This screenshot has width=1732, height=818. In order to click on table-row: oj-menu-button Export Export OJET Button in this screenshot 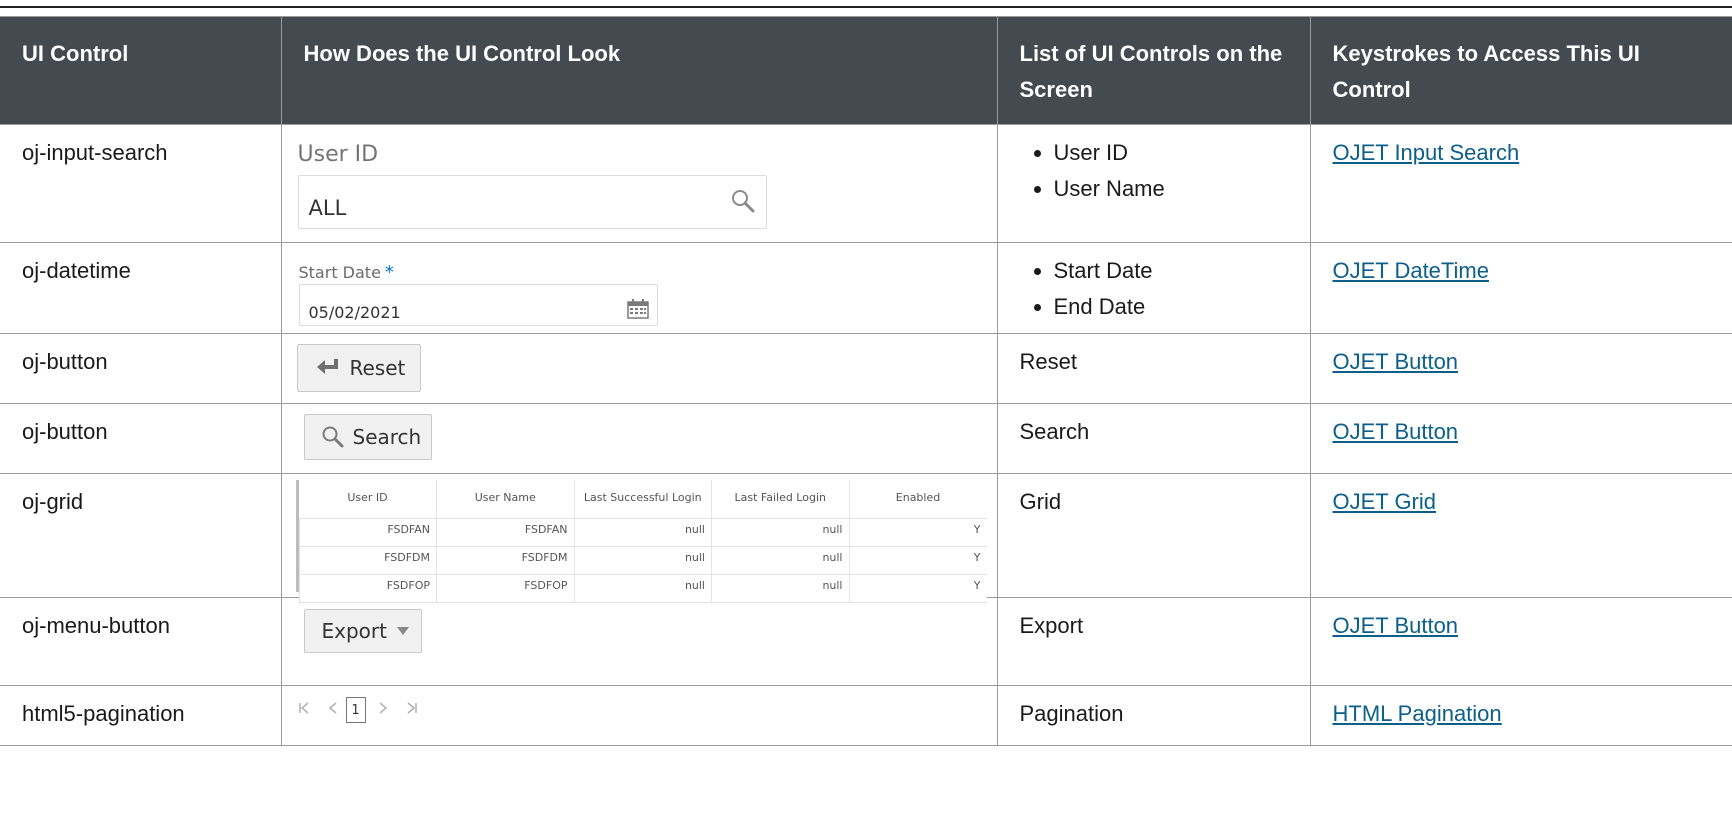, I will do `click(866, 641)`.